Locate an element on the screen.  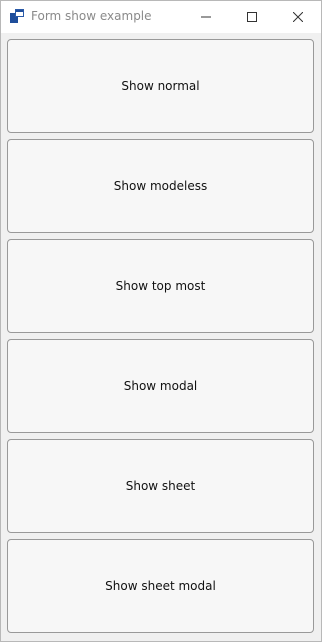
show-normal-button: Show normal is located at coordinates (160, 86).